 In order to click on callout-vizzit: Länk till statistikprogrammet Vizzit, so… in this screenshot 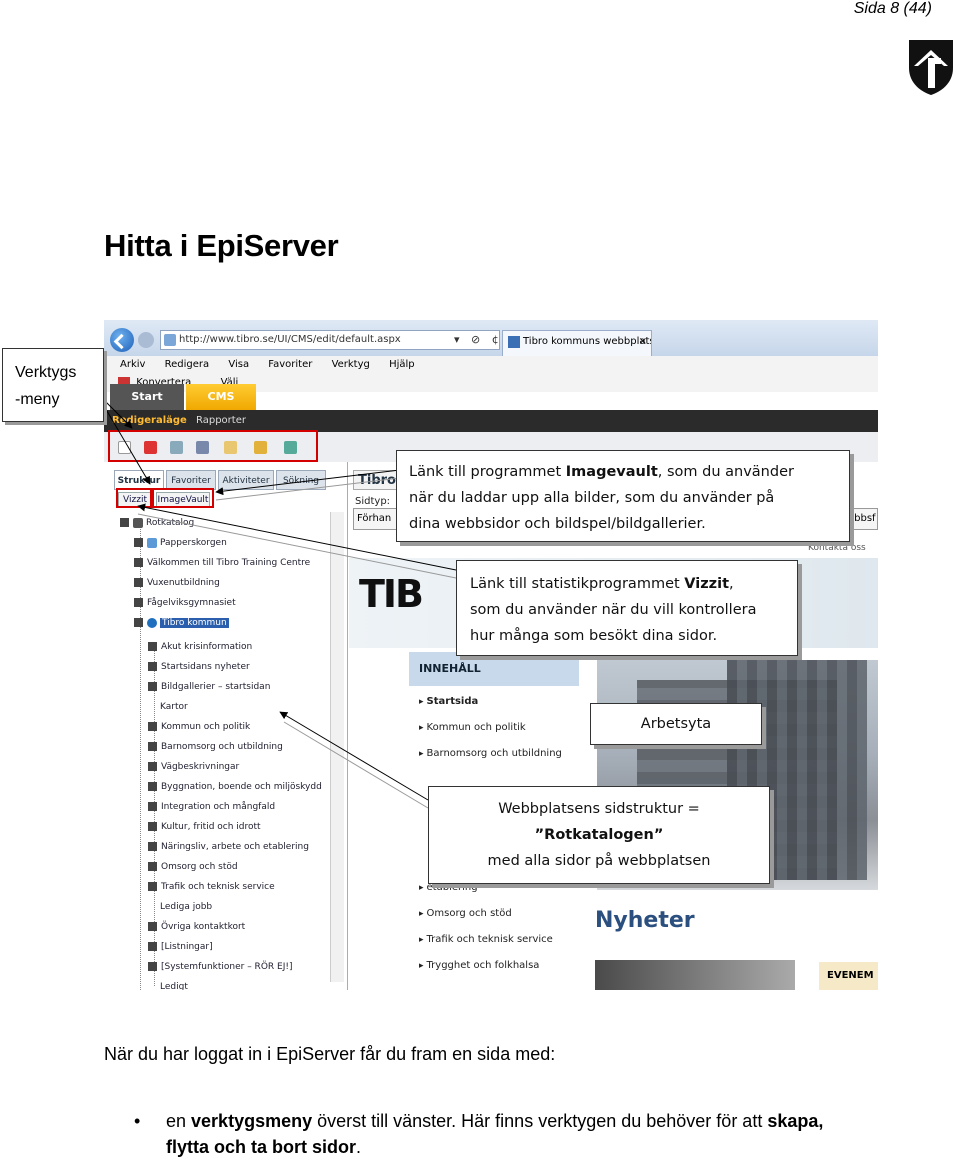, I will do `click(627, 608)`.